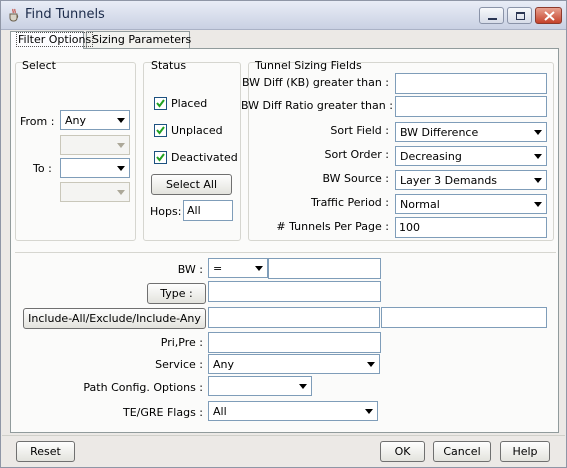 The width and height of the screenshot is (567, 468). I want to click on reset-button: Reset, so click(45, 451).